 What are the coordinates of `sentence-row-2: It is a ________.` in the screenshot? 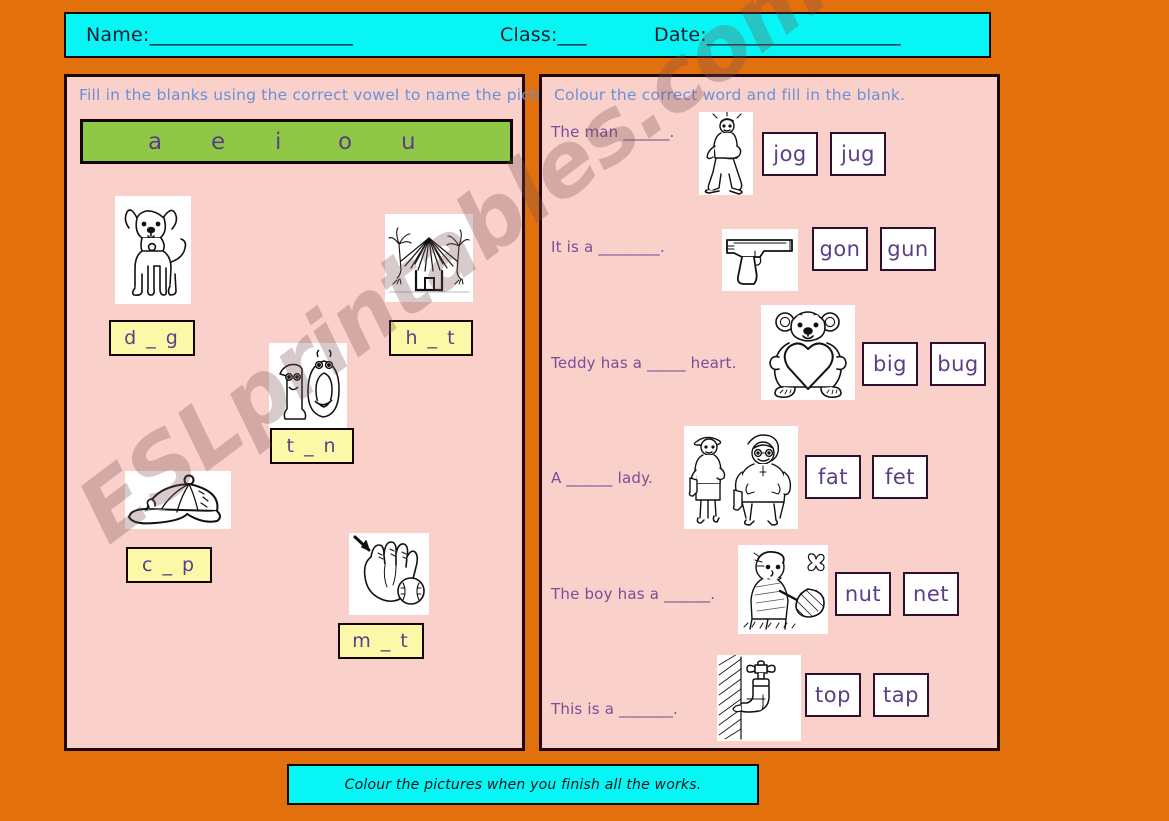 It's located at (608, 247).